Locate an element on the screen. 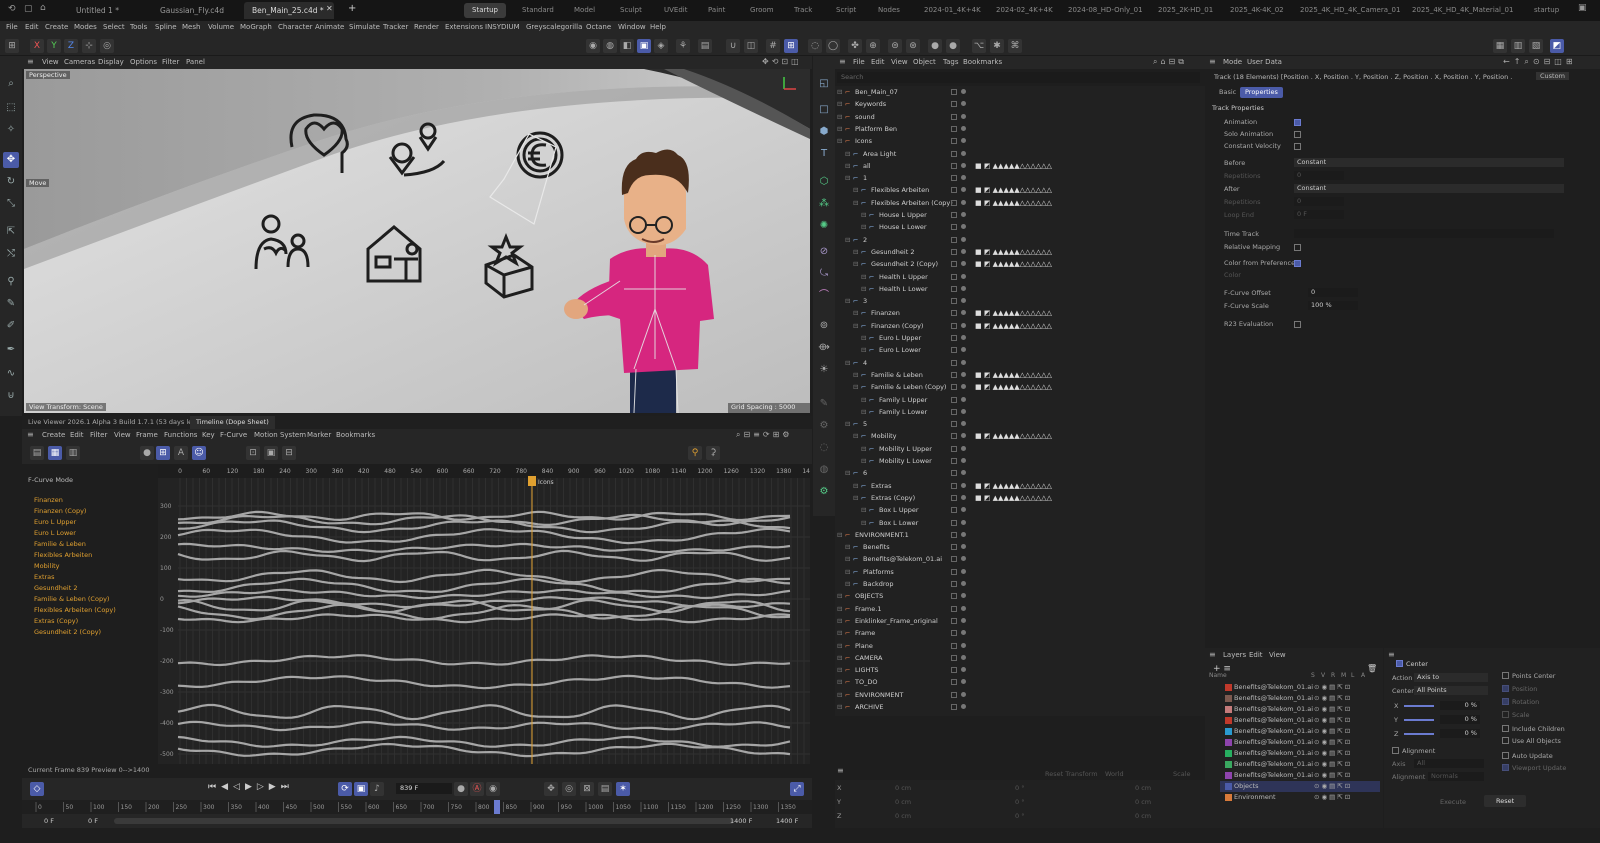 This screenshot has height=843, width=1600. field-object-icon: ◍ is located at coordinates (824, 470).